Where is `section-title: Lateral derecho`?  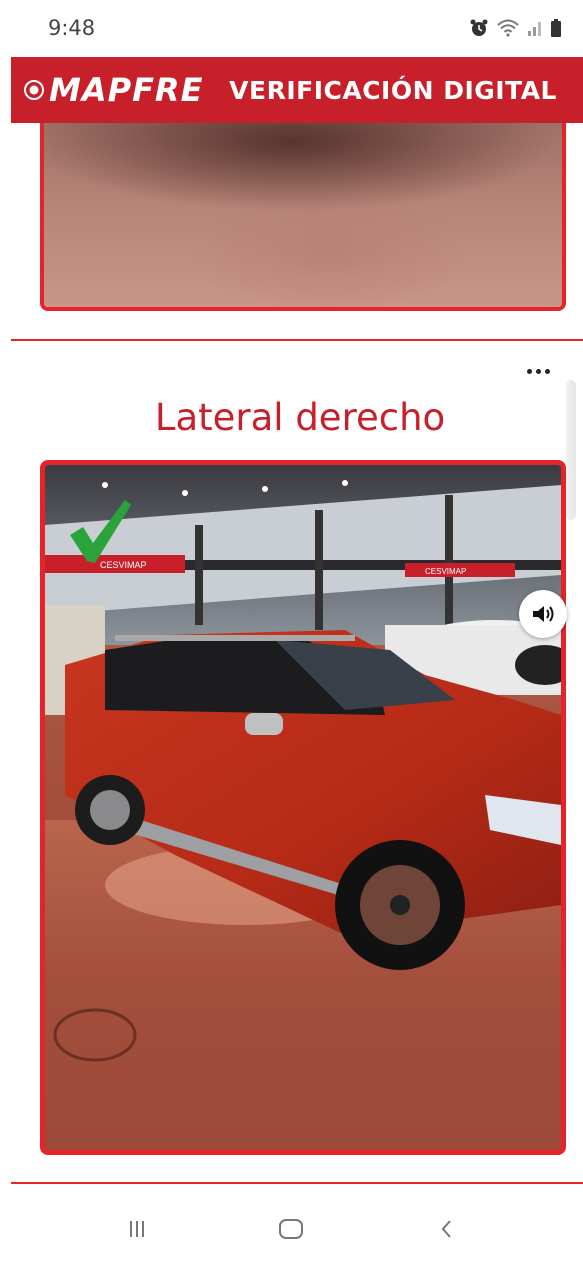
section-title: Lateral derecho is located at coordinates (300, 417).